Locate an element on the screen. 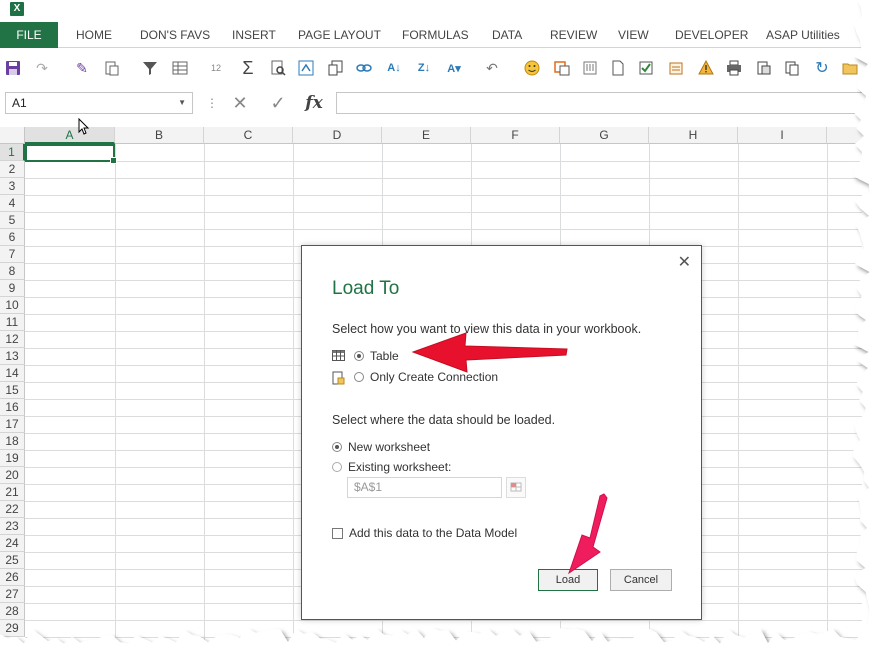 The image size is (894, 667). row-header-22: 22 is located at coordinates (12, 509).